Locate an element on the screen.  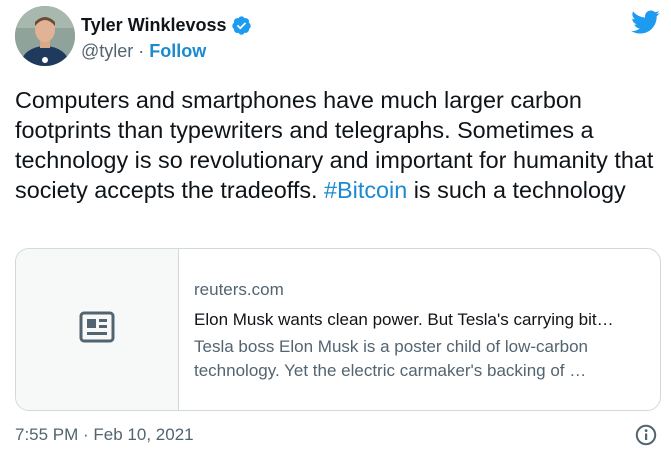
name-row: Tyler Winklevoss is located at coordinates (166, 25).